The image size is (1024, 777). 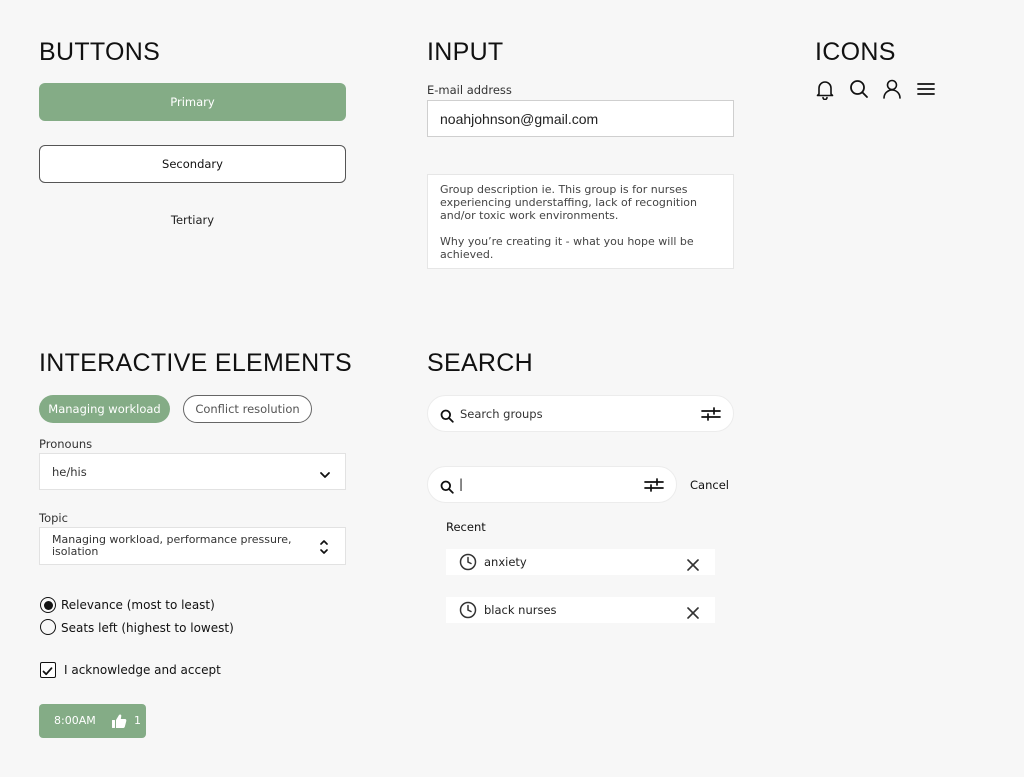 What do you see at coordinates (192, 471) in the screenshot?
I see `pronouns-select: he/his` at bounding box center [192, 471].